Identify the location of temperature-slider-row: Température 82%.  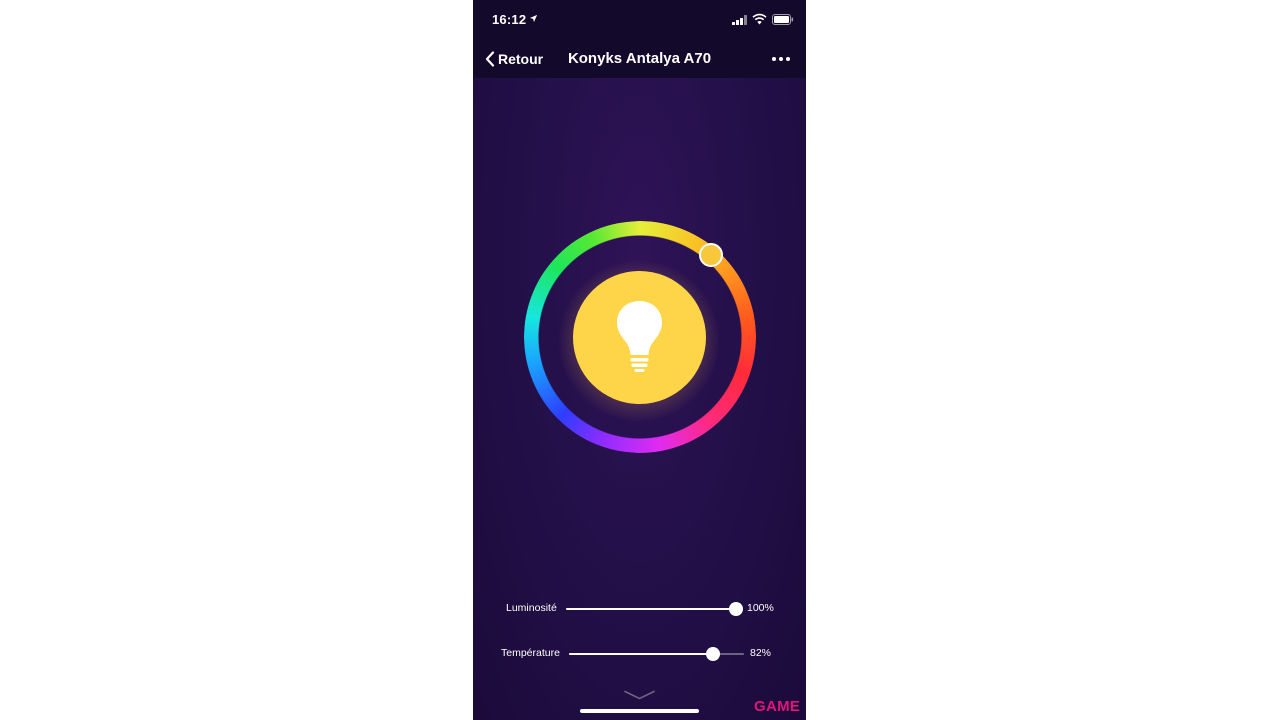
(639, 654).